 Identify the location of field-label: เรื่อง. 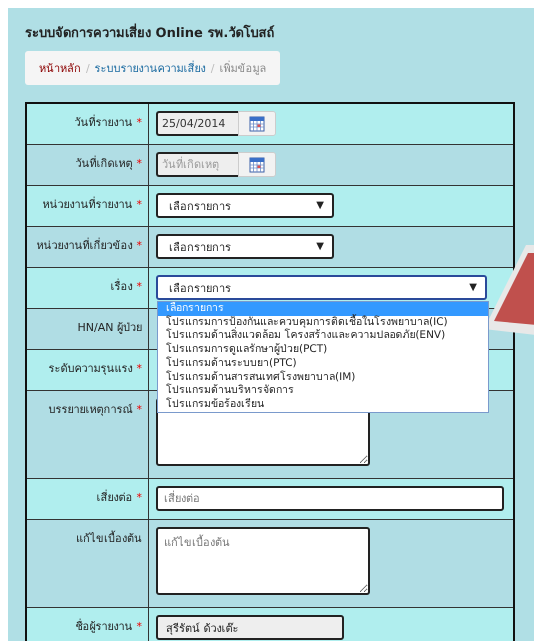
(121, 286).